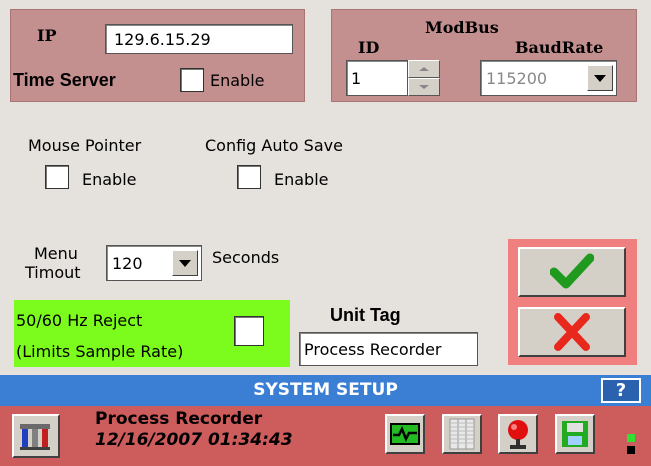  I want to click on menu-timeout-label-line1: Menu, so click(56, 253).